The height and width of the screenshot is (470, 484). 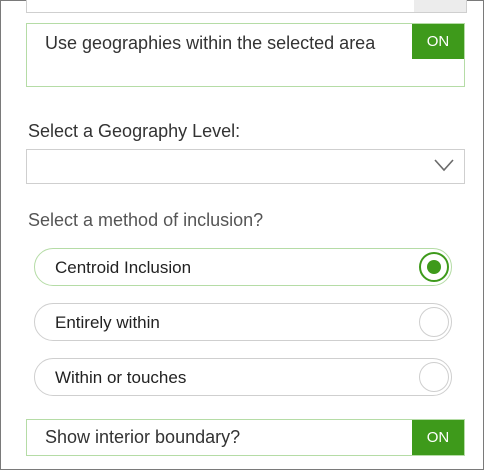 What do you see at coordinates (245, 166) in the screenshot?
I see `geography-level-select` at bounding box center [245, 166].